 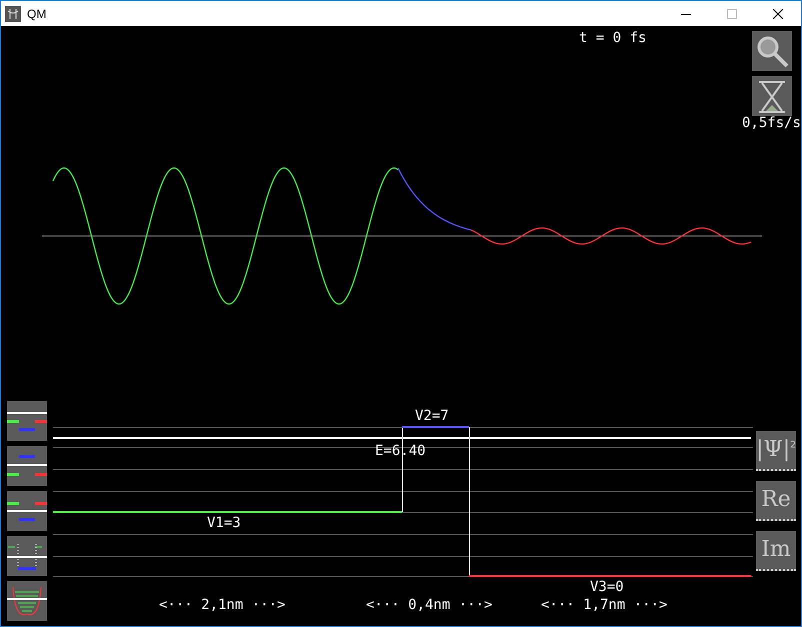 I want to click on close-icon, so click(x=778, y=13).